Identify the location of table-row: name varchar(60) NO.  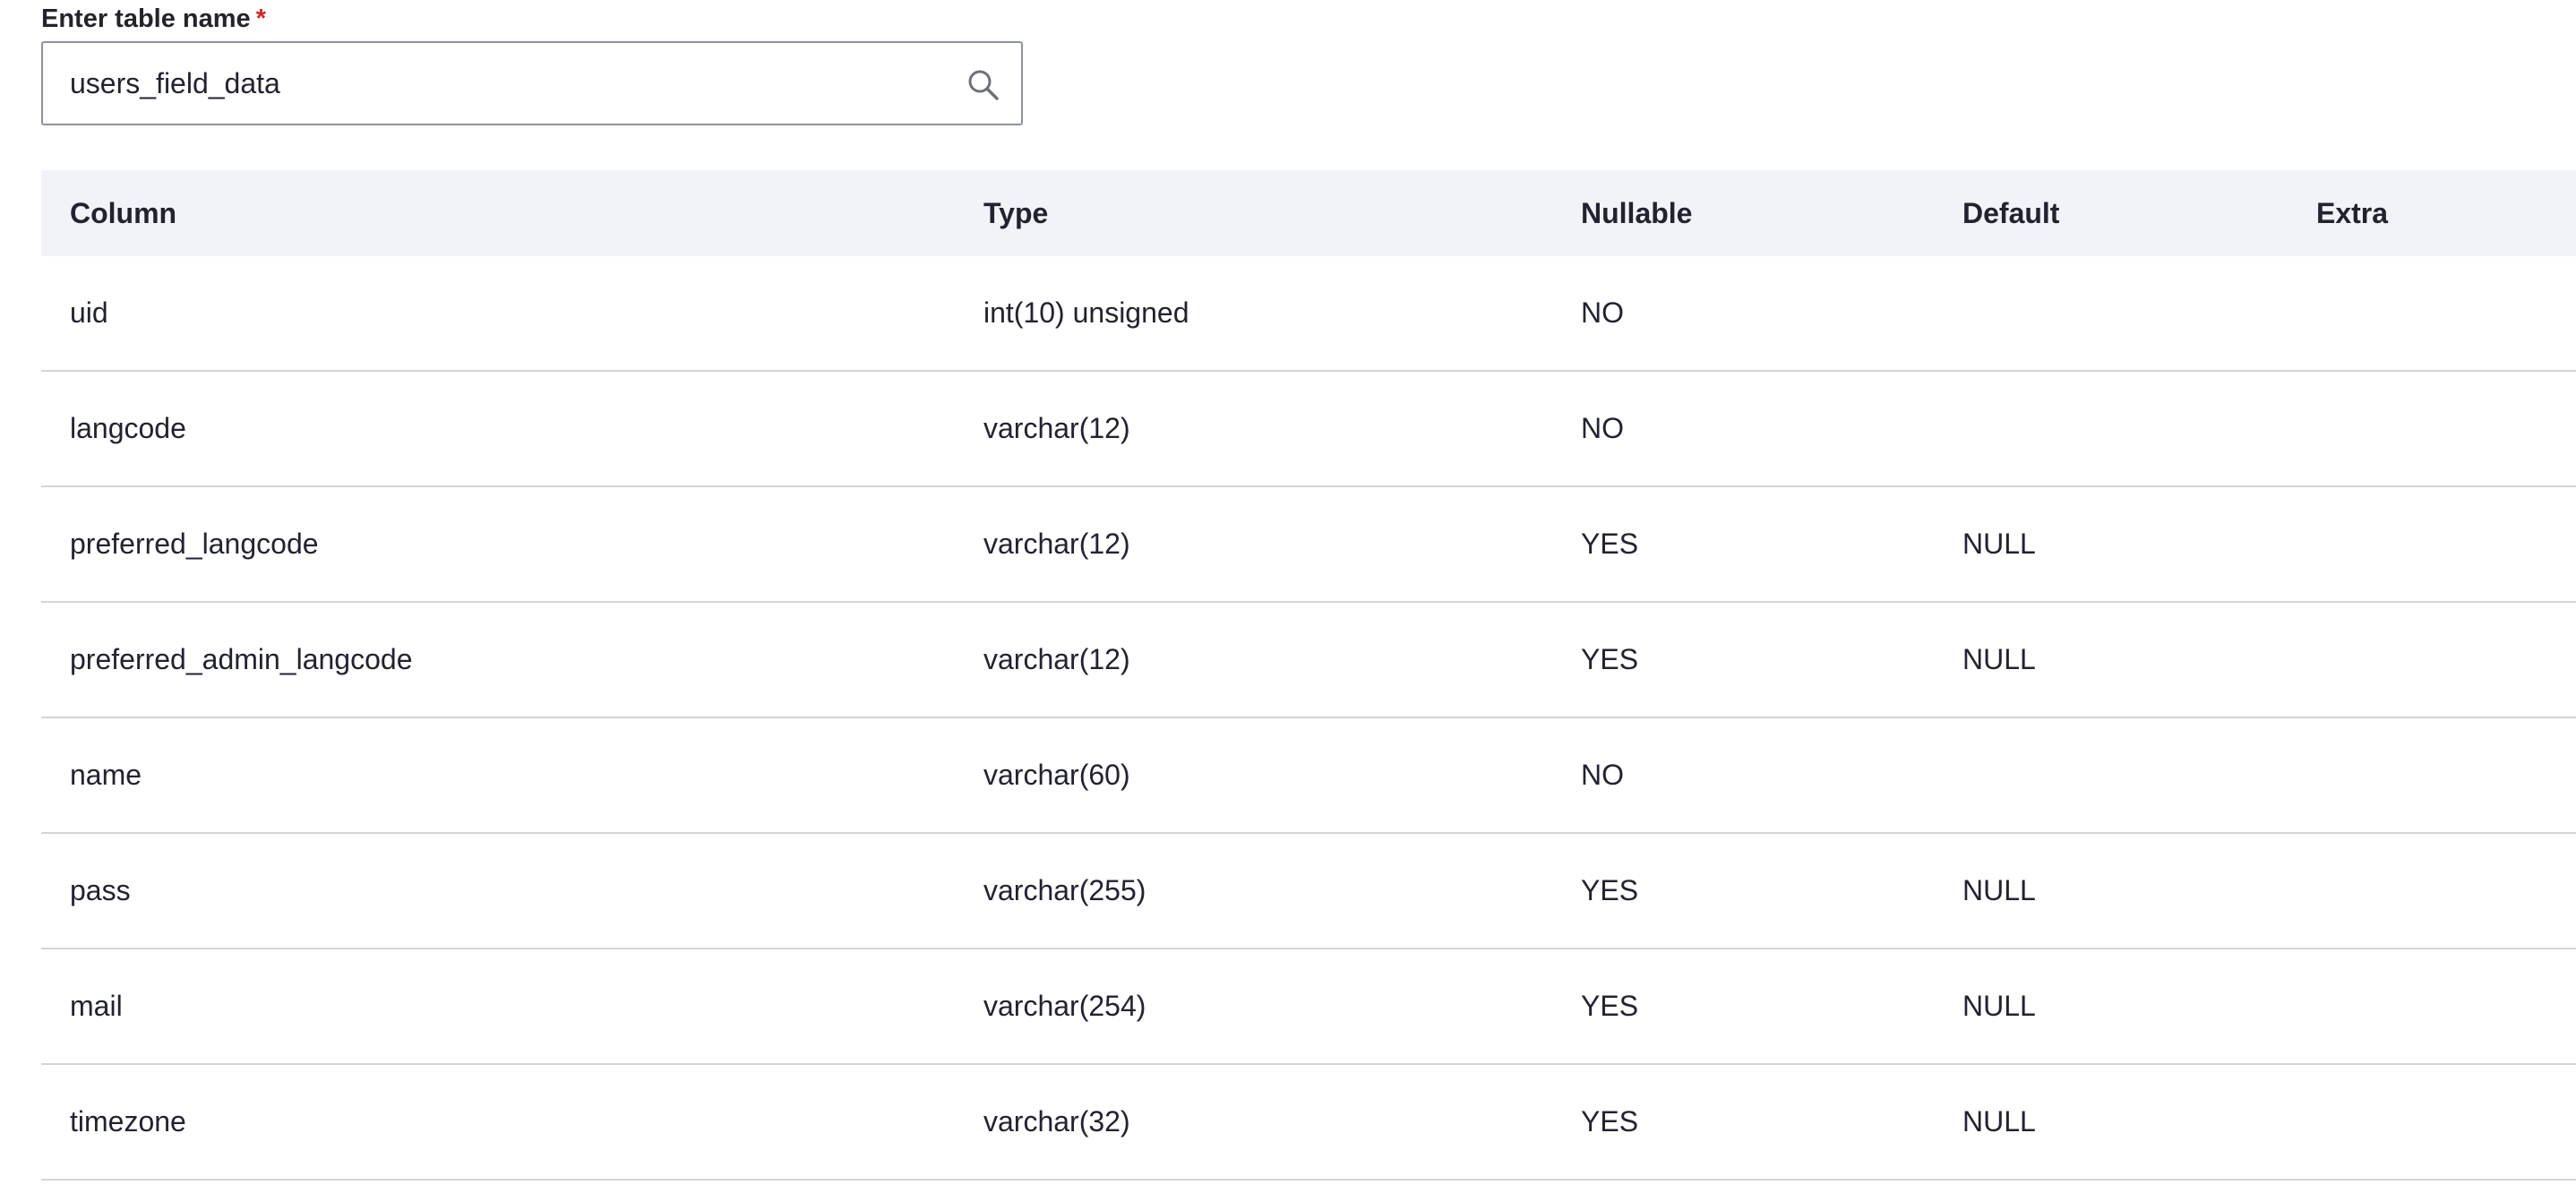
(1308, 775).